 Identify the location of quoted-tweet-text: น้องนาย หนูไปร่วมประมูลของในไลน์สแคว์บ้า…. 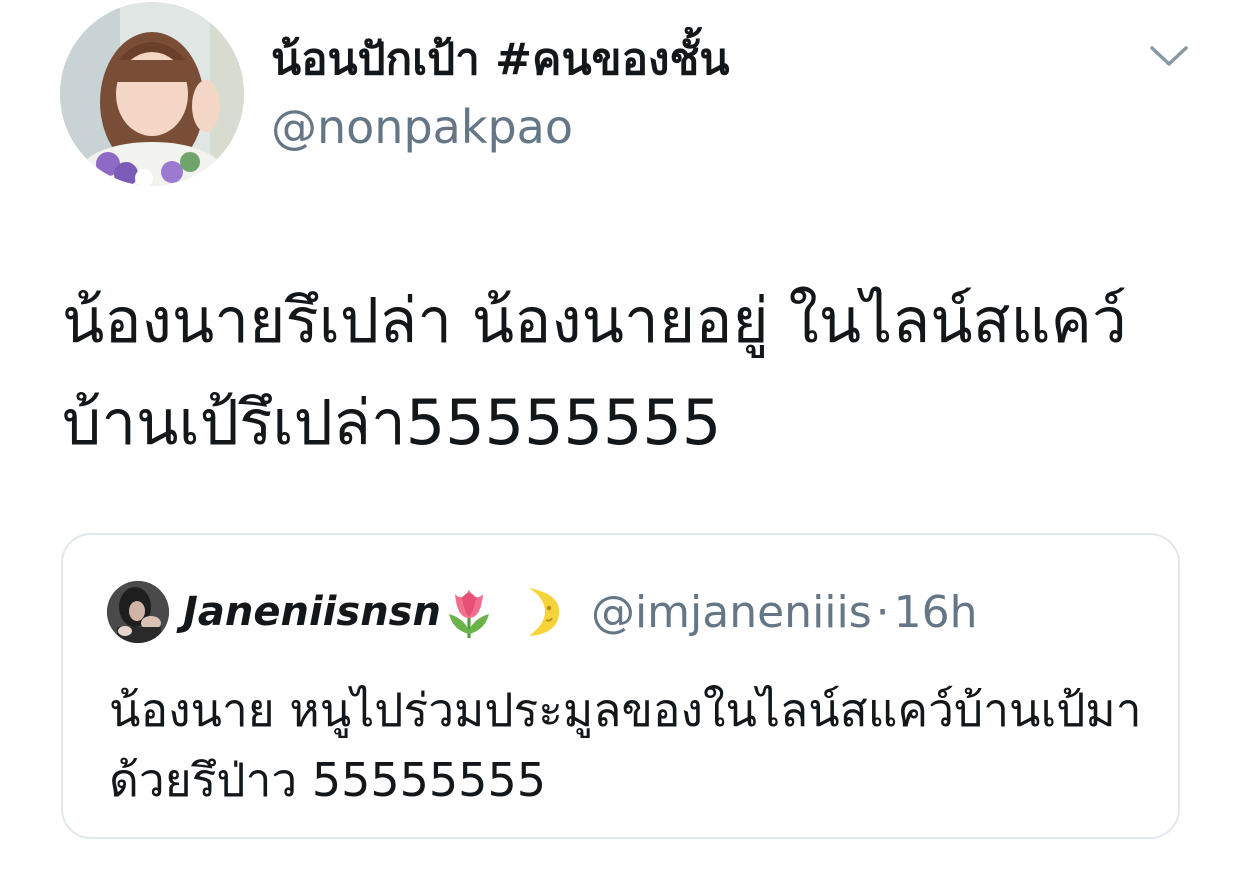
(625, 745).